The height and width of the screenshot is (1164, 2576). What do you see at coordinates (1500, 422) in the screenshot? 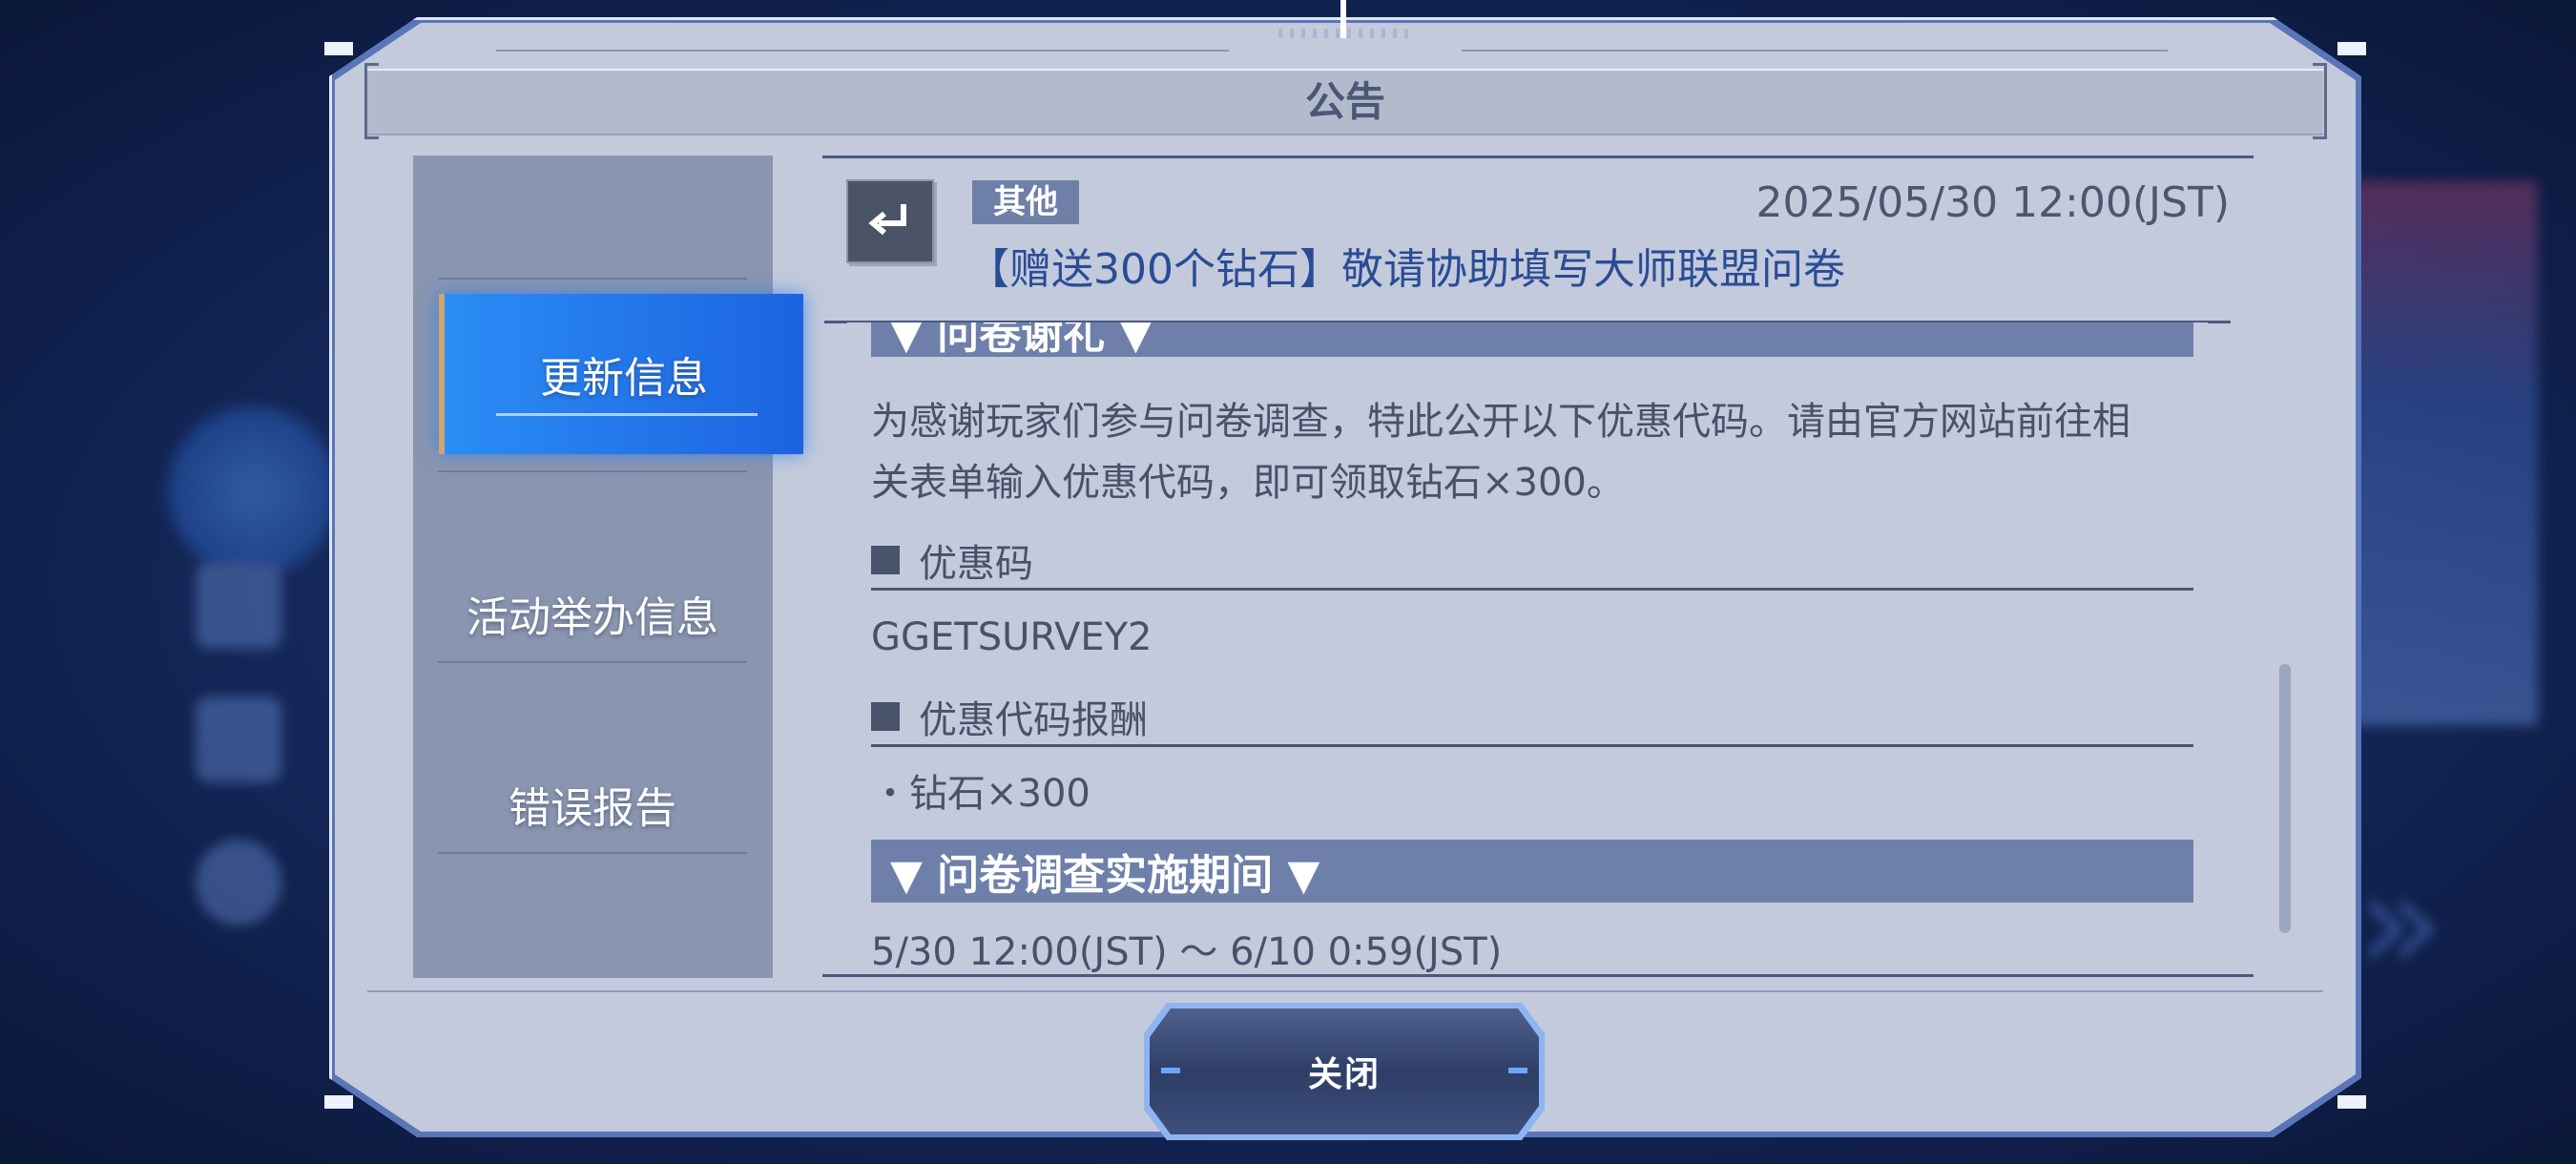
I see `thanks-text-line: 为感谢玩家们参与问卷调查，特此公开以下优惠代码。请由官方网站前往相` at bounding box center [1500, 422].